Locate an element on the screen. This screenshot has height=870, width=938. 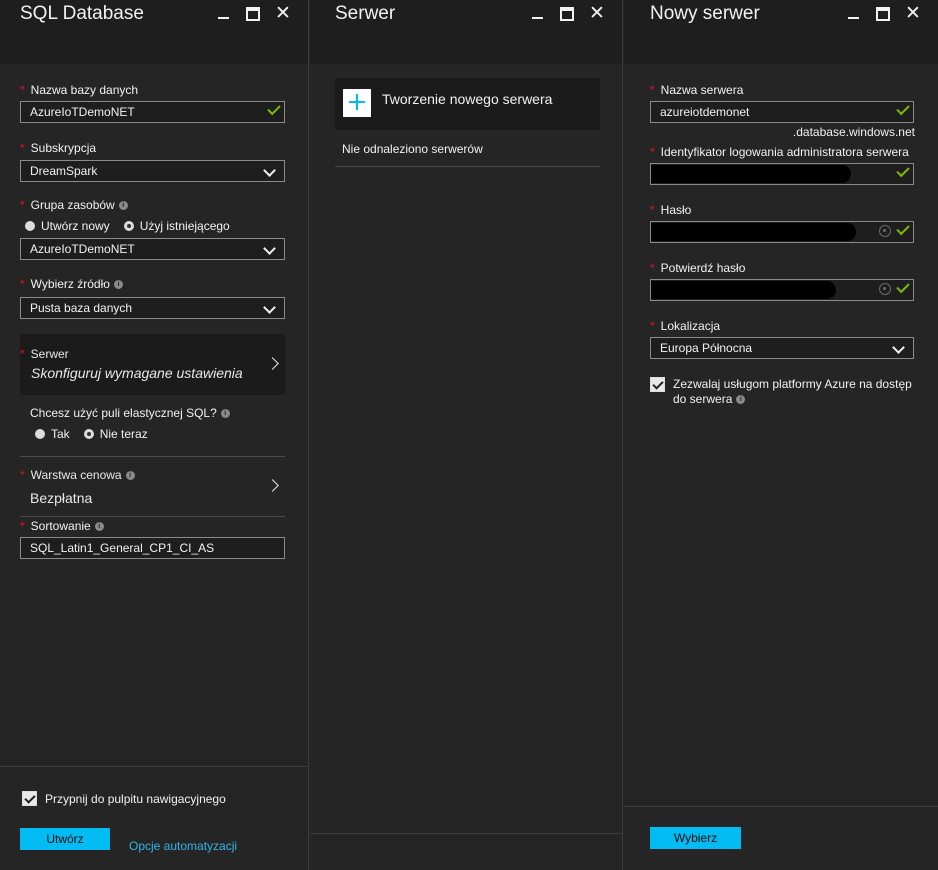
radio-label: Tak is located at coordinates (60, 434).